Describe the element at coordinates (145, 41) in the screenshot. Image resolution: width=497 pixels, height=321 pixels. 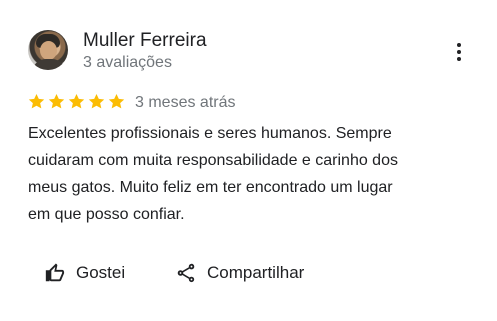
I see `author-name: Muller Ferreira` at that location.